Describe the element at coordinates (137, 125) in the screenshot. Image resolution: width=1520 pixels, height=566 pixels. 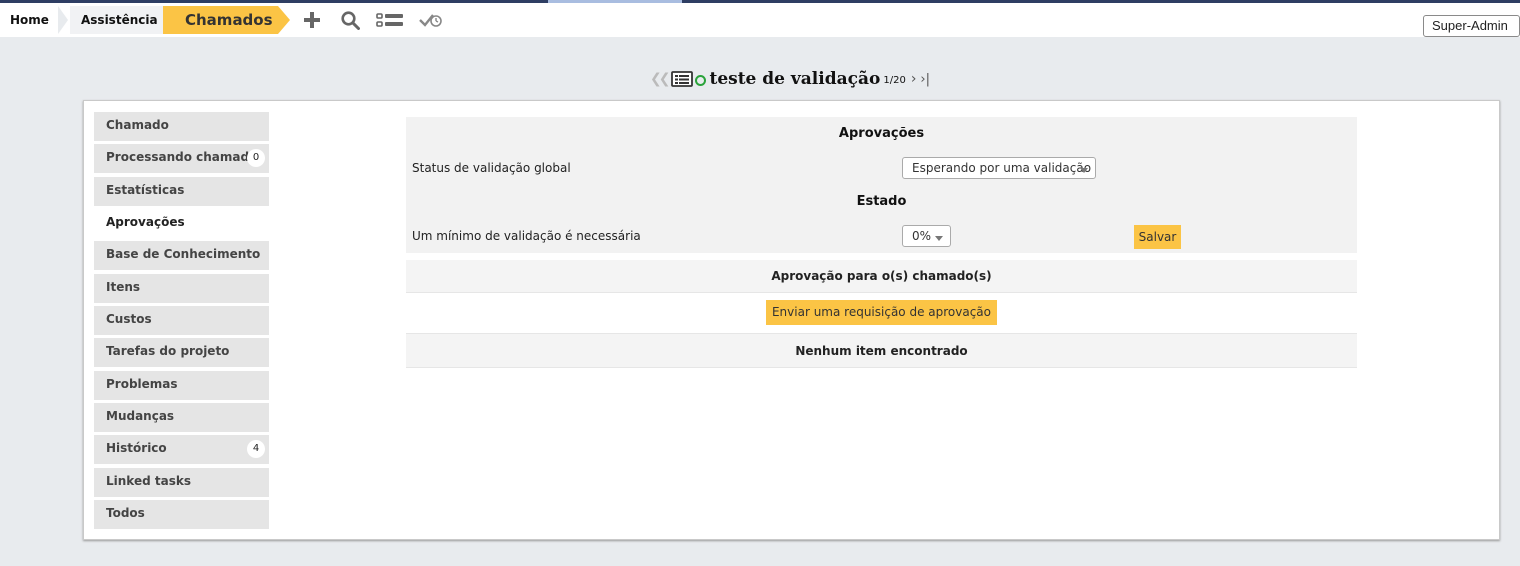
I see `tab-label: Chamado` at that location.